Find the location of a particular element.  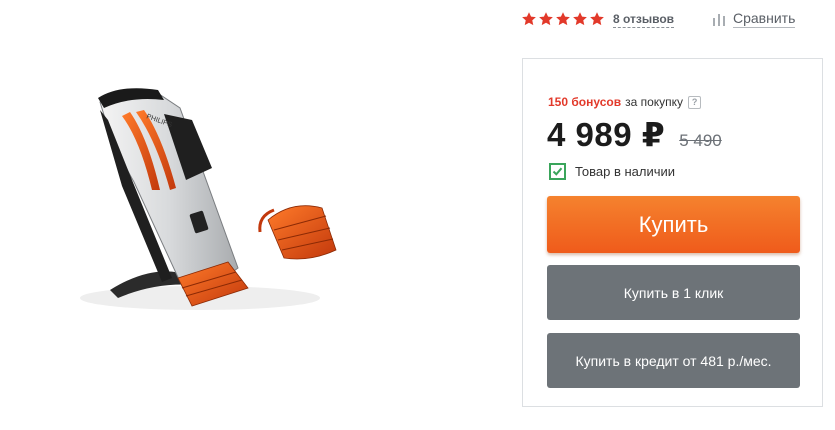

old-price: 5 490 is located at coordinates (700, 140).